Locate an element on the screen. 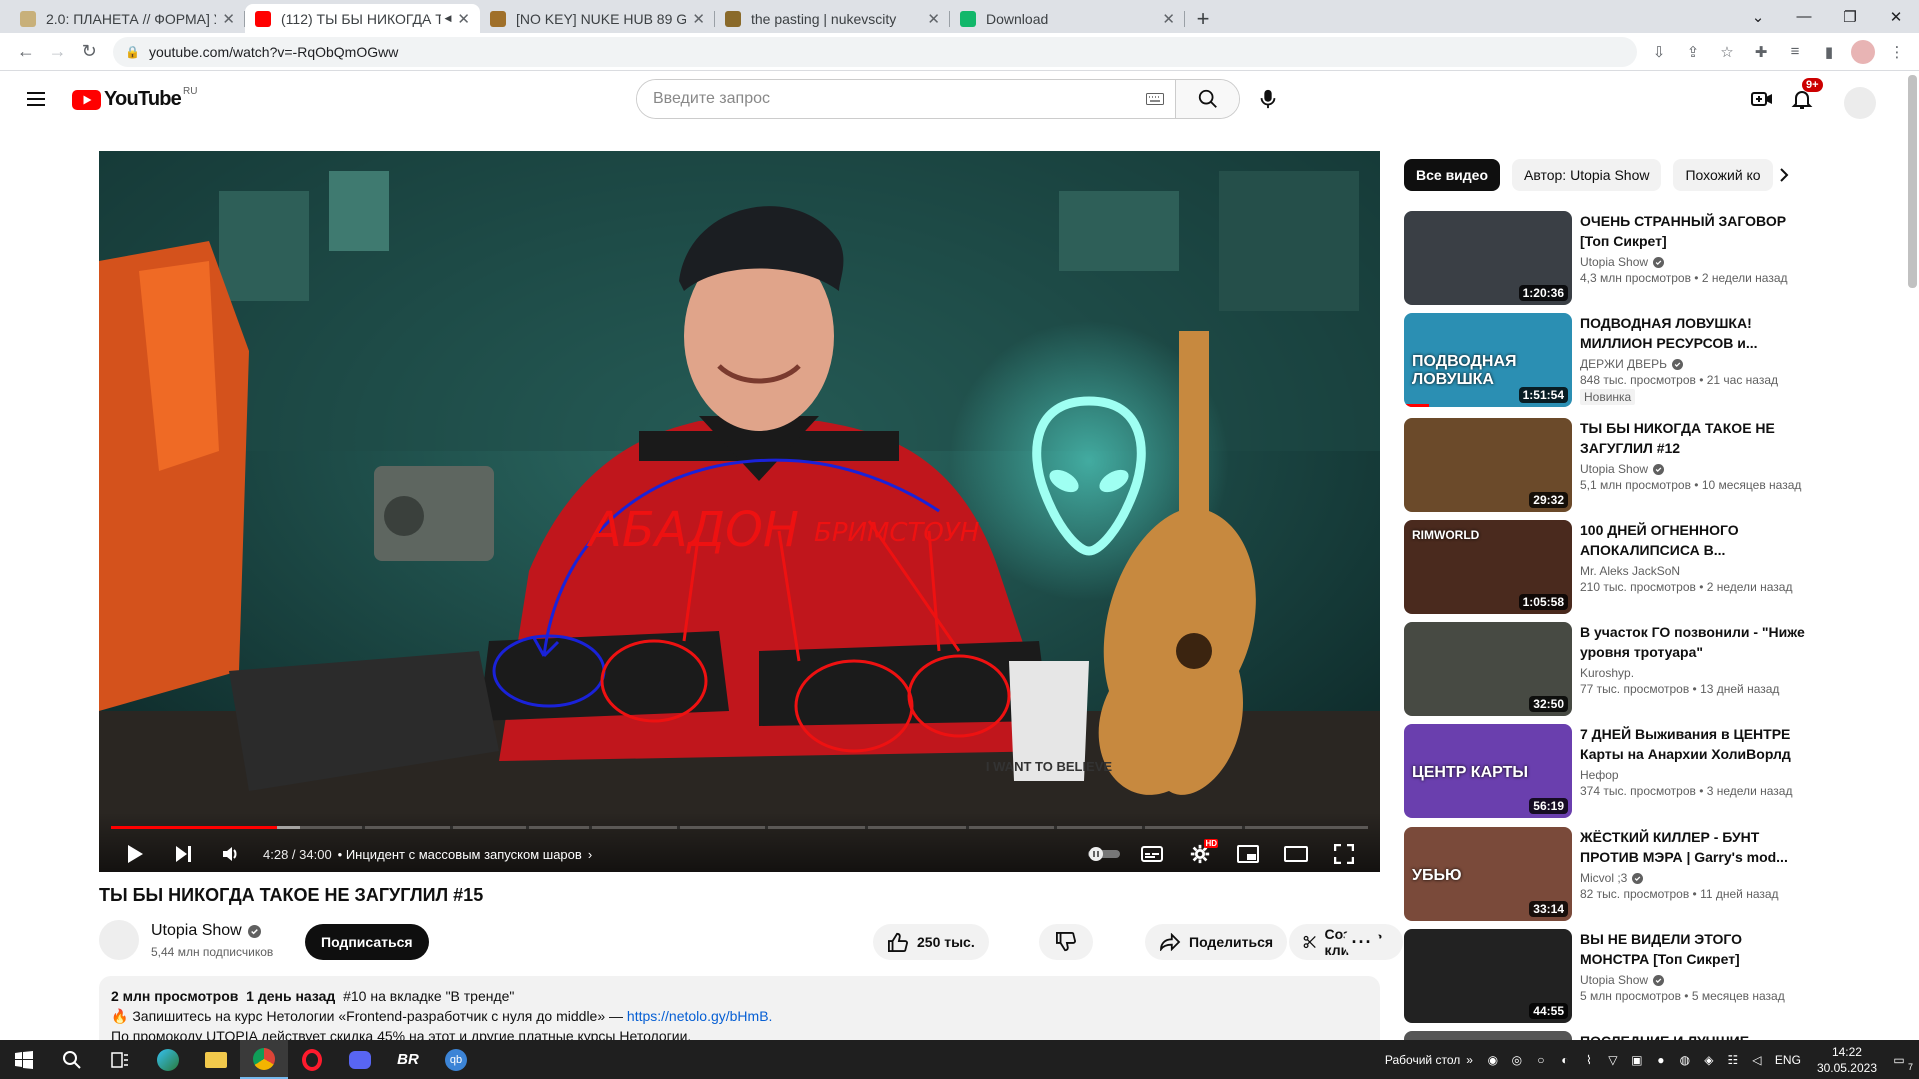 The height and width of the screenshot is (1079, 1919). search-button is located at coordinates (1207, 99).